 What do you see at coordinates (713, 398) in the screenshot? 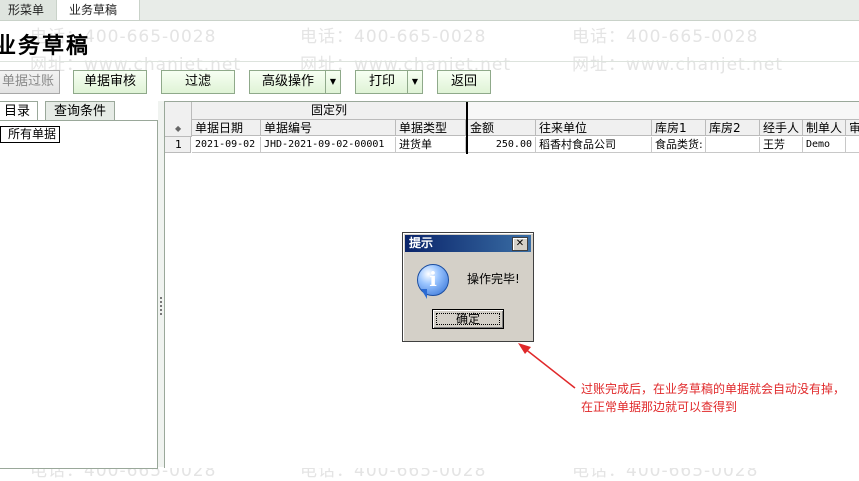
I see `annotation-note: 过账完成后，在业务草稿的单据就会自动没有掉， 在正常单据那边就可以查得到` at bounding box center [713, 398].